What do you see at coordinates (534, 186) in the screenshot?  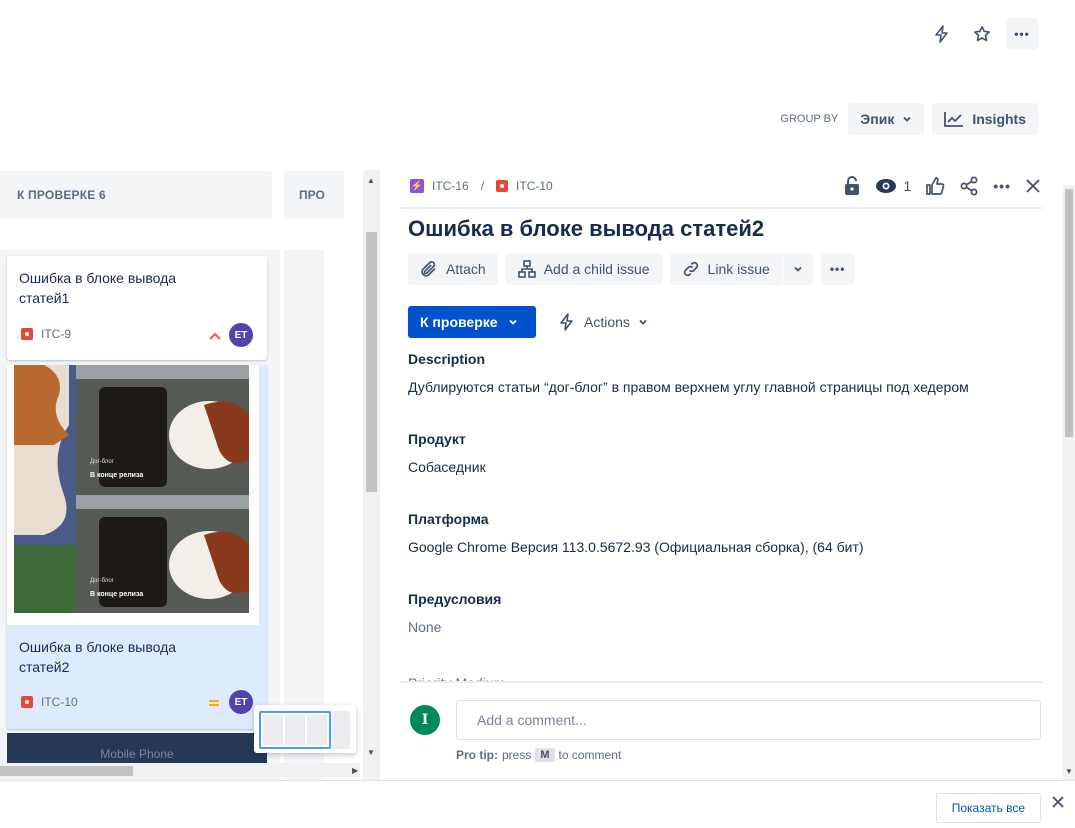 I see `issue-key-link: ITC-10` at bounding box center [534, 186].